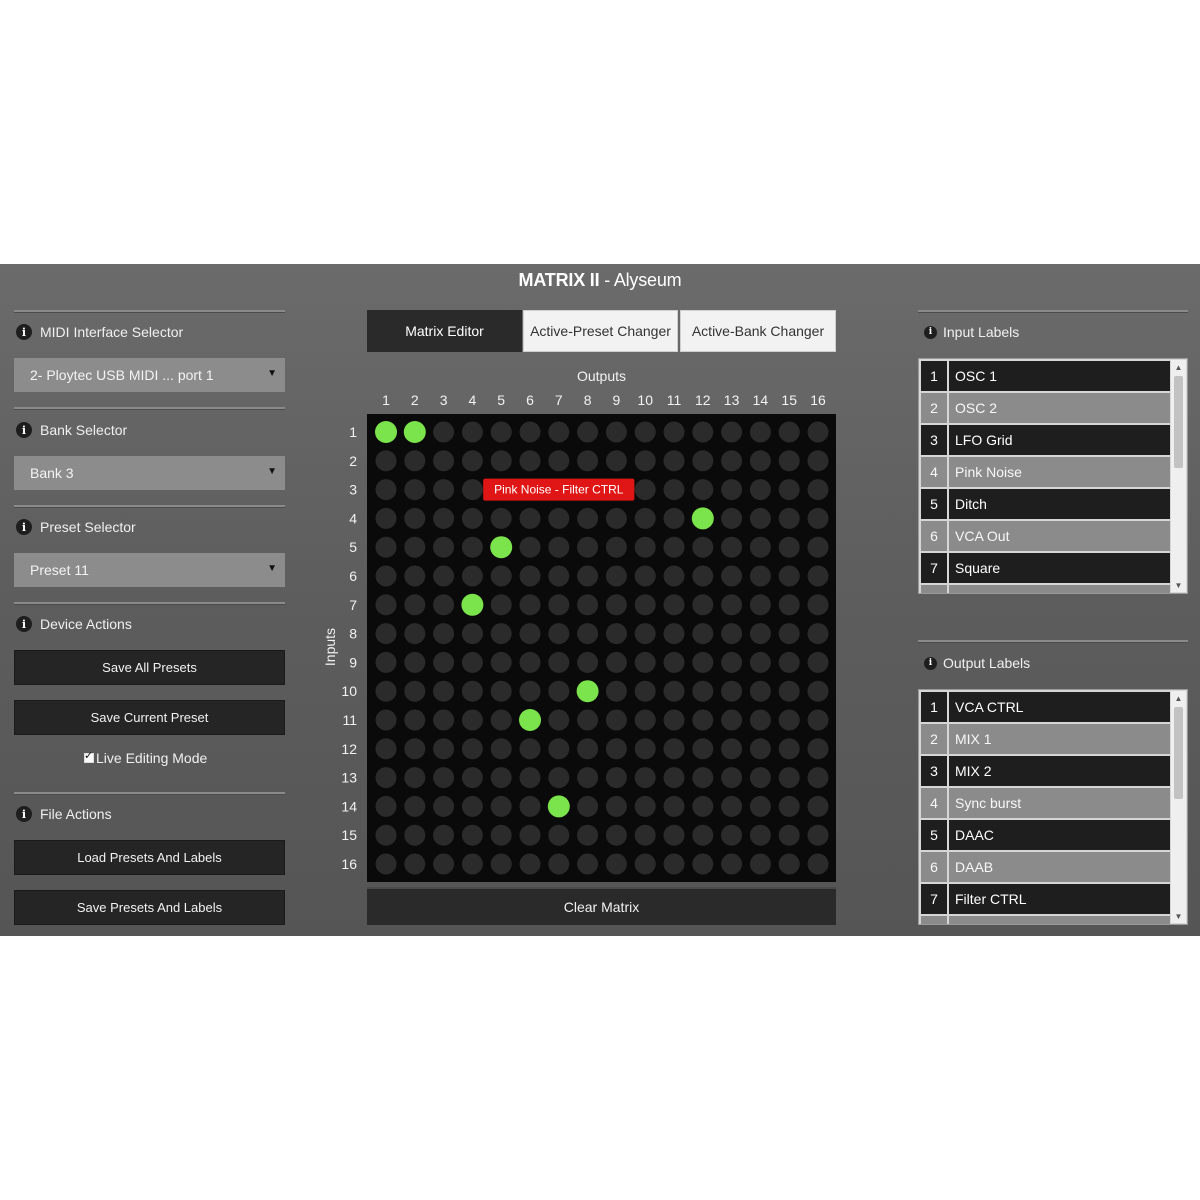 This screenshot has width=1200, height=1200. I want to click on list-item: 7 Filter CTRL, so click(1045, 899).